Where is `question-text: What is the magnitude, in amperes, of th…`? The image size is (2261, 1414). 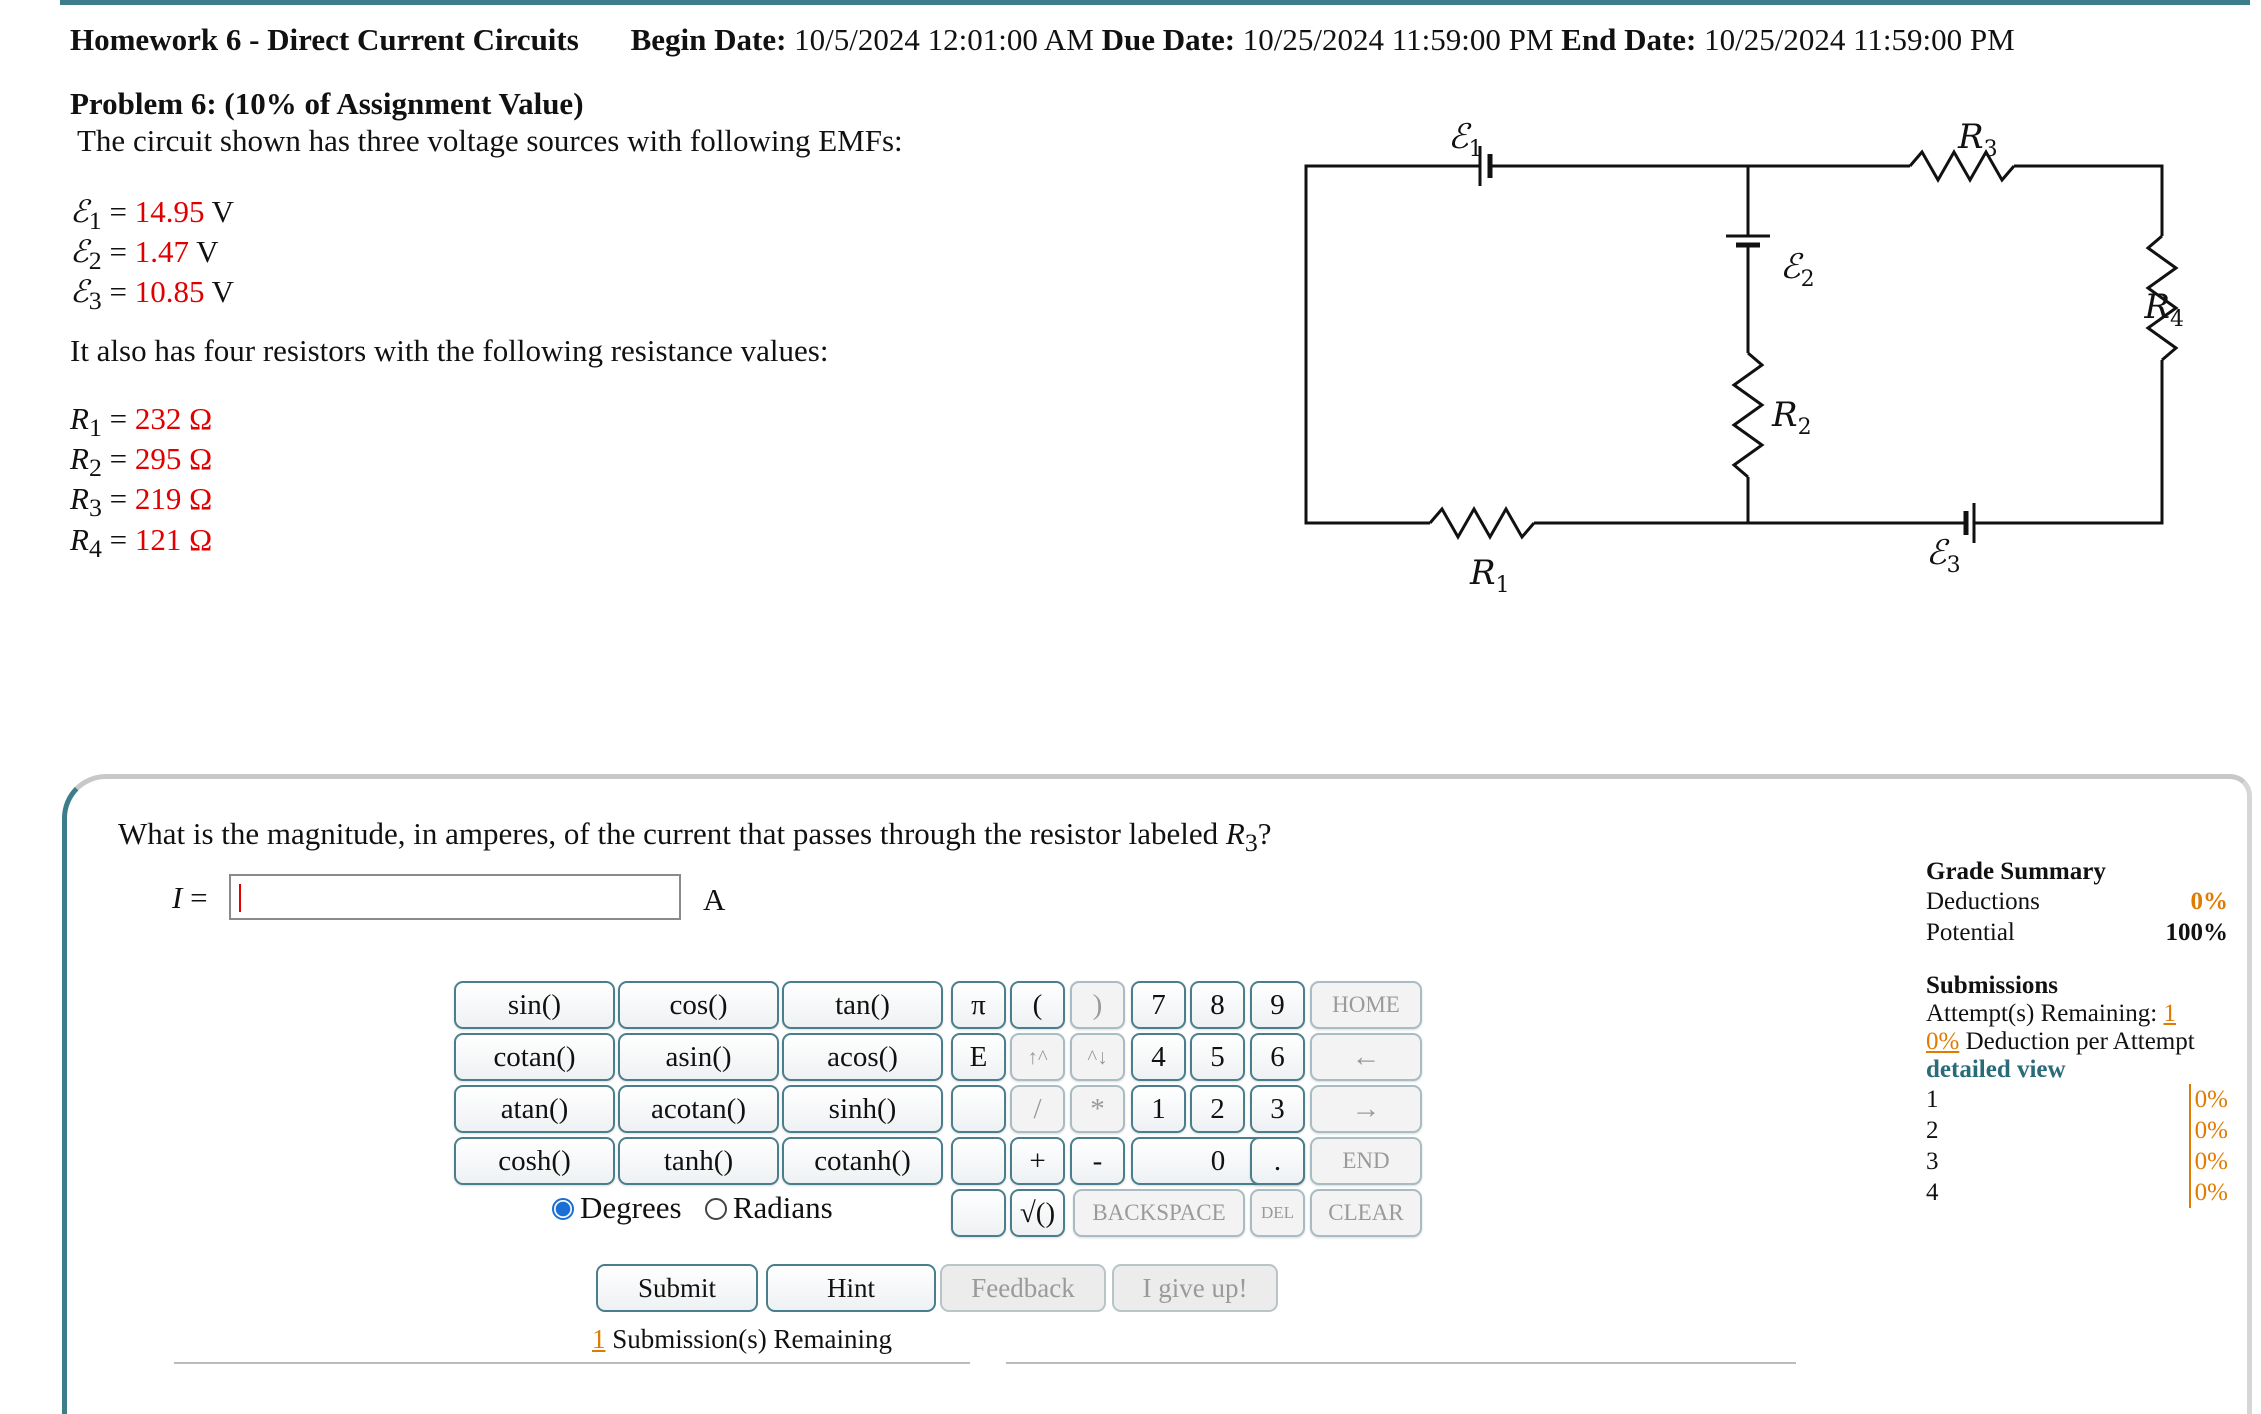
question-text: What is the magnitude, in amperes, of th… is located at coordinates (695, 837).